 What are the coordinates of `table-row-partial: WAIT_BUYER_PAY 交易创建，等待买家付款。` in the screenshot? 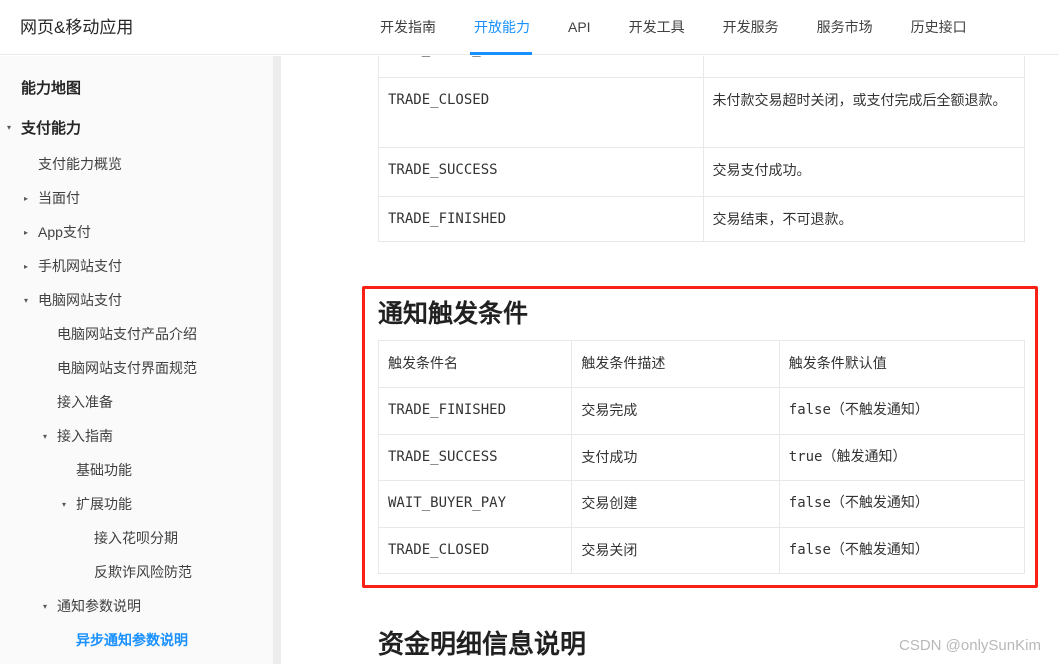 It's located at (701, 67).